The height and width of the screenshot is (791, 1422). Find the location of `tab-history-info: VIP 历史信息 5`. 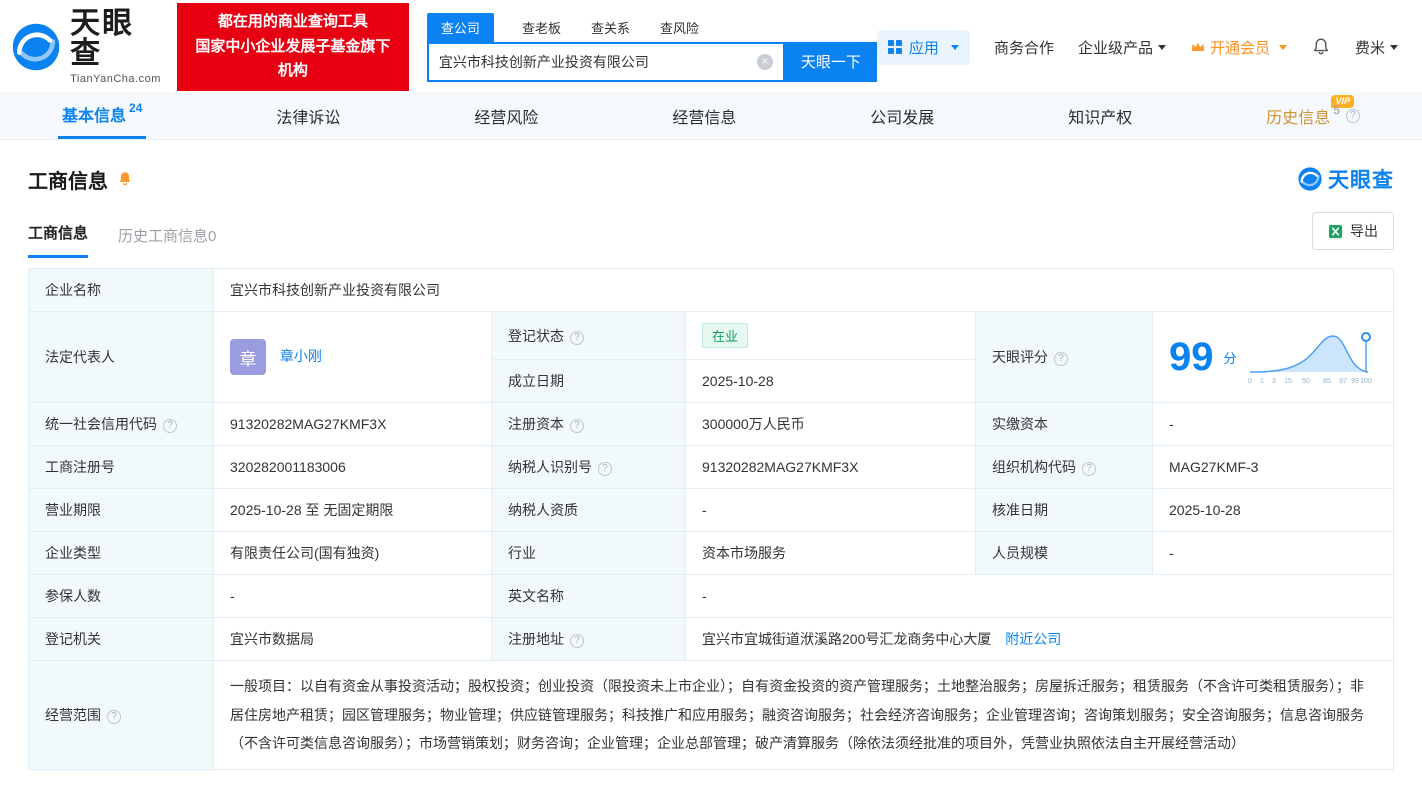

tab-history-info: VIP 历史信息 5 is located at coordinates (1313, 115).